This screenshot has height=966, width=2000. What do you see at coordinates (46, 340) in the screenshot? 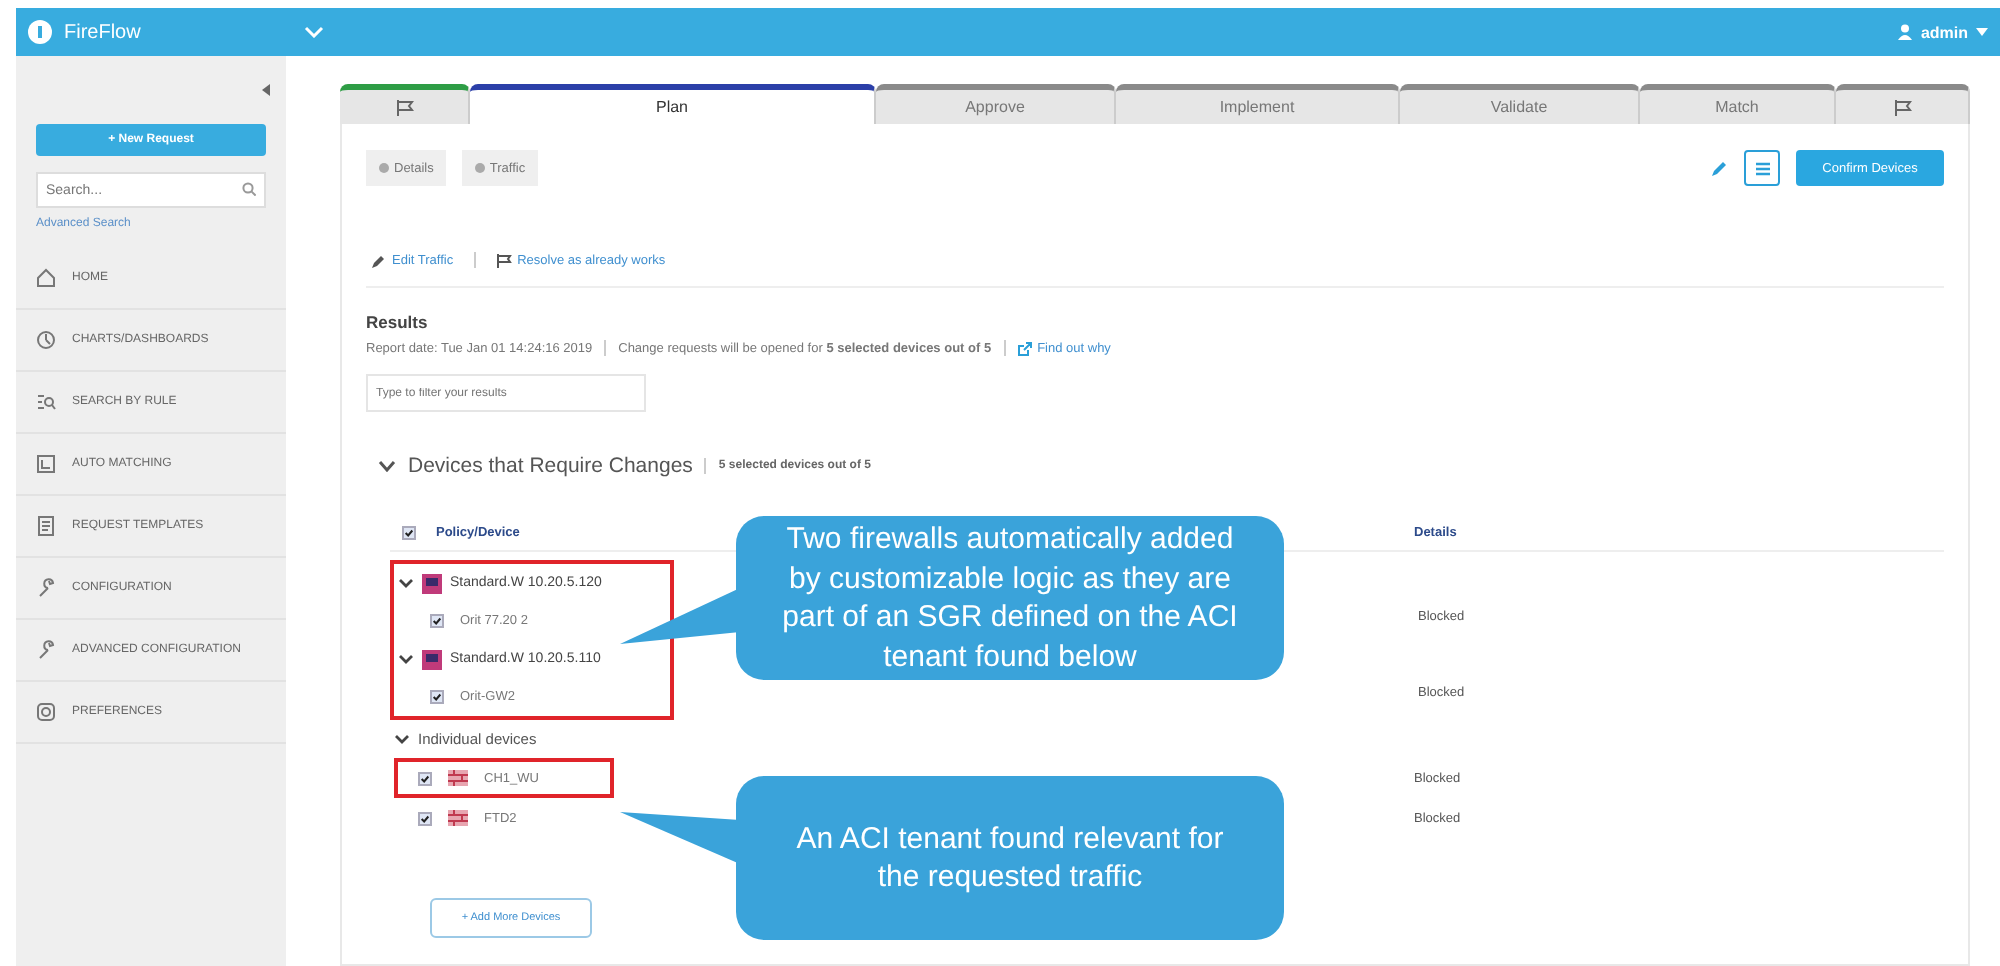
I see `clock-icon` at bounding box center [46, 340].